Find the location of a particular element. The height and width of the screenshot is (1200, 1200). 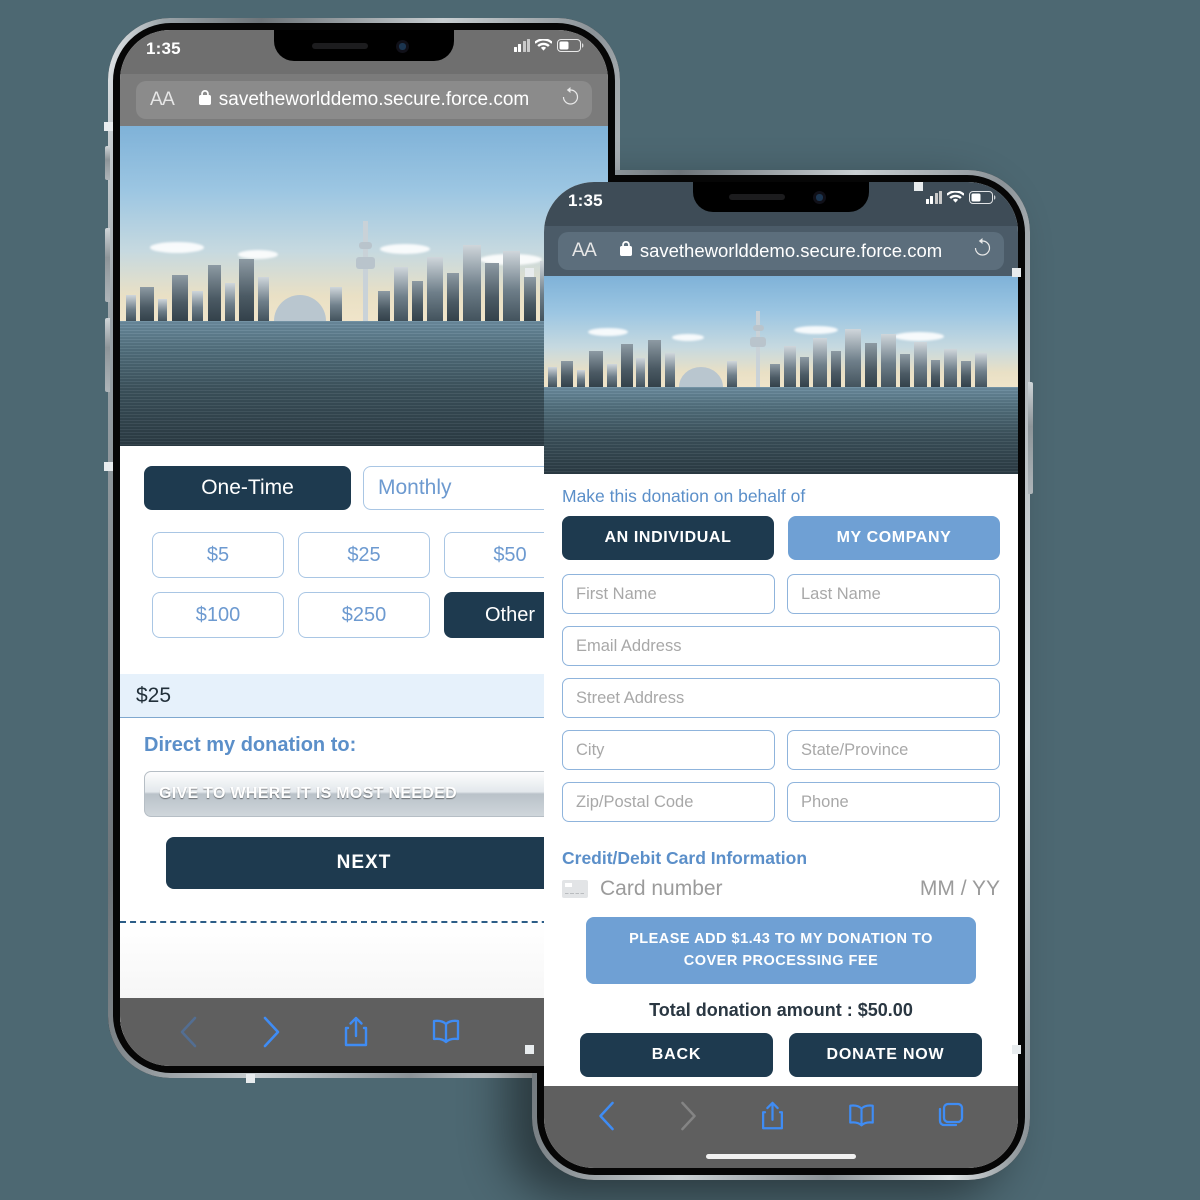

front-hero-image is located at coordinates (781, 375).